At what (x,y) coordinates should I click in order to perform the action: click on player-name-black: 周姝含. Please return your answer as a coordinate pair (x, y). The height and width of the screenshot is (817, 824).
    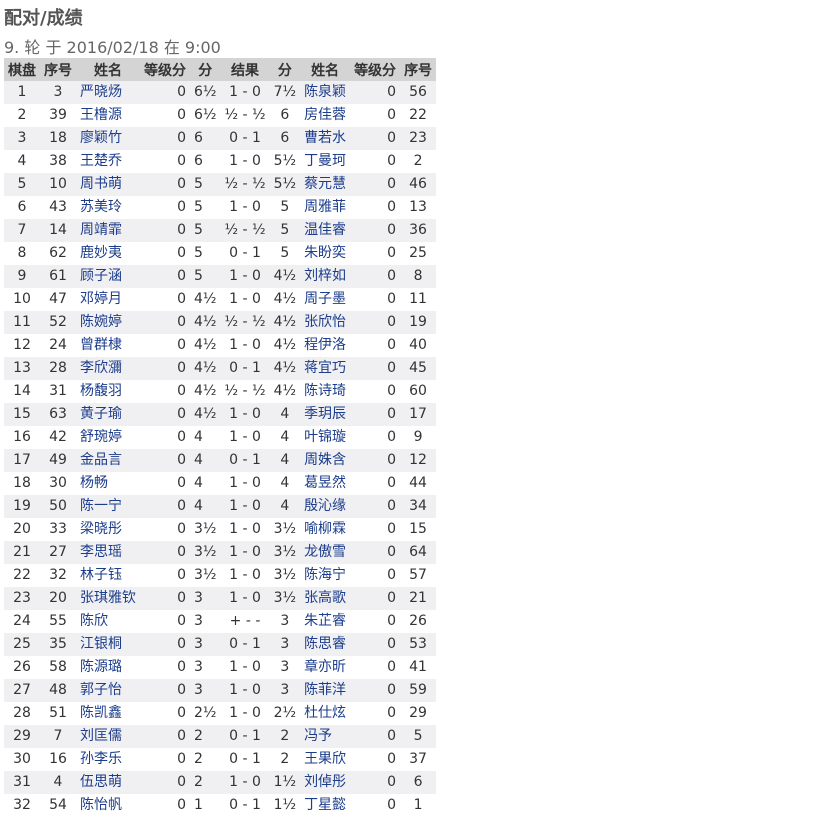
    Looking at the image, I should click on (325, 460).